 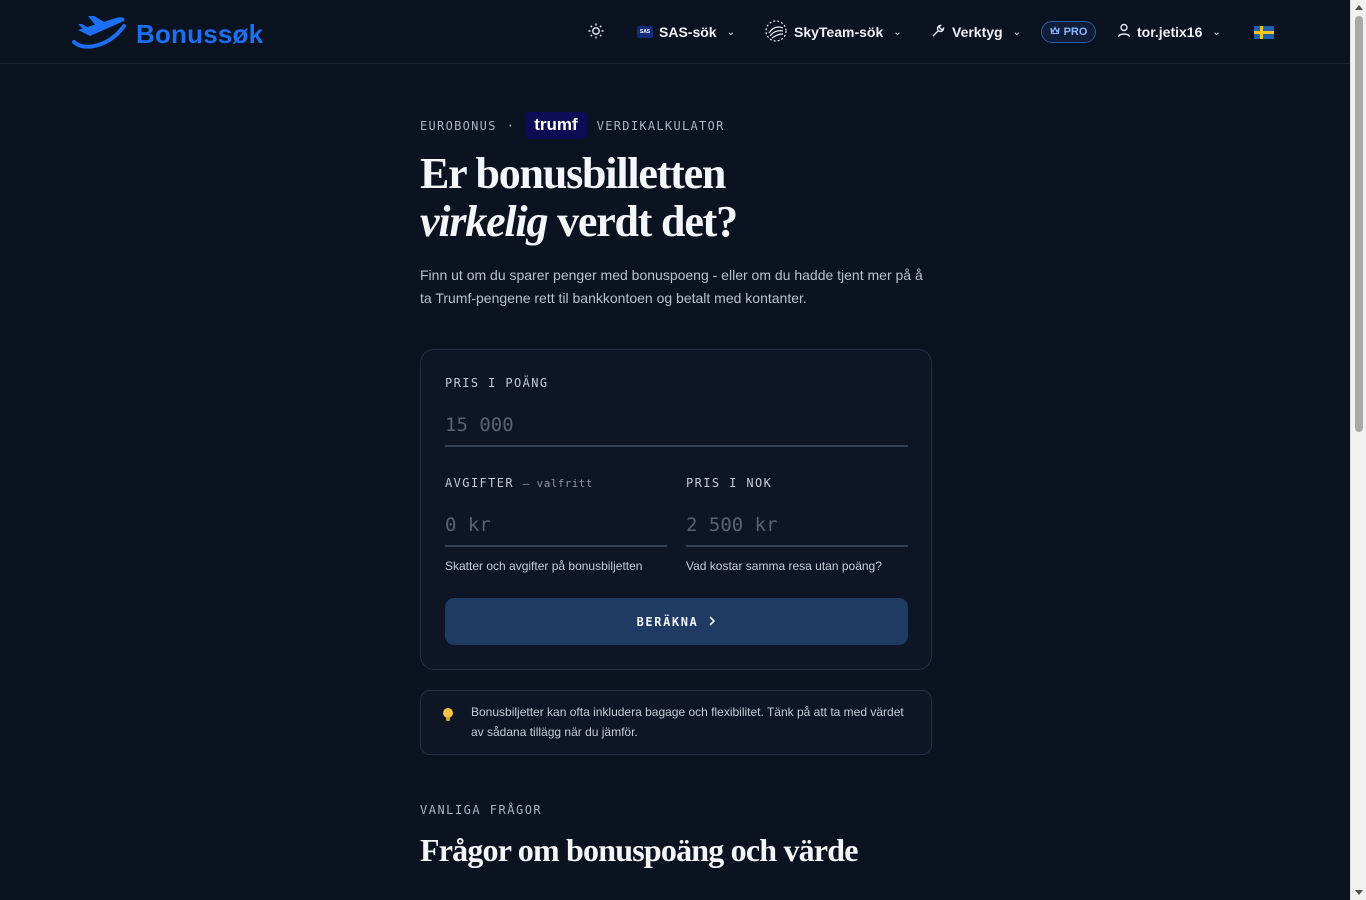 I want to click on pro-label: PRO, so click(x=1075, y=32).